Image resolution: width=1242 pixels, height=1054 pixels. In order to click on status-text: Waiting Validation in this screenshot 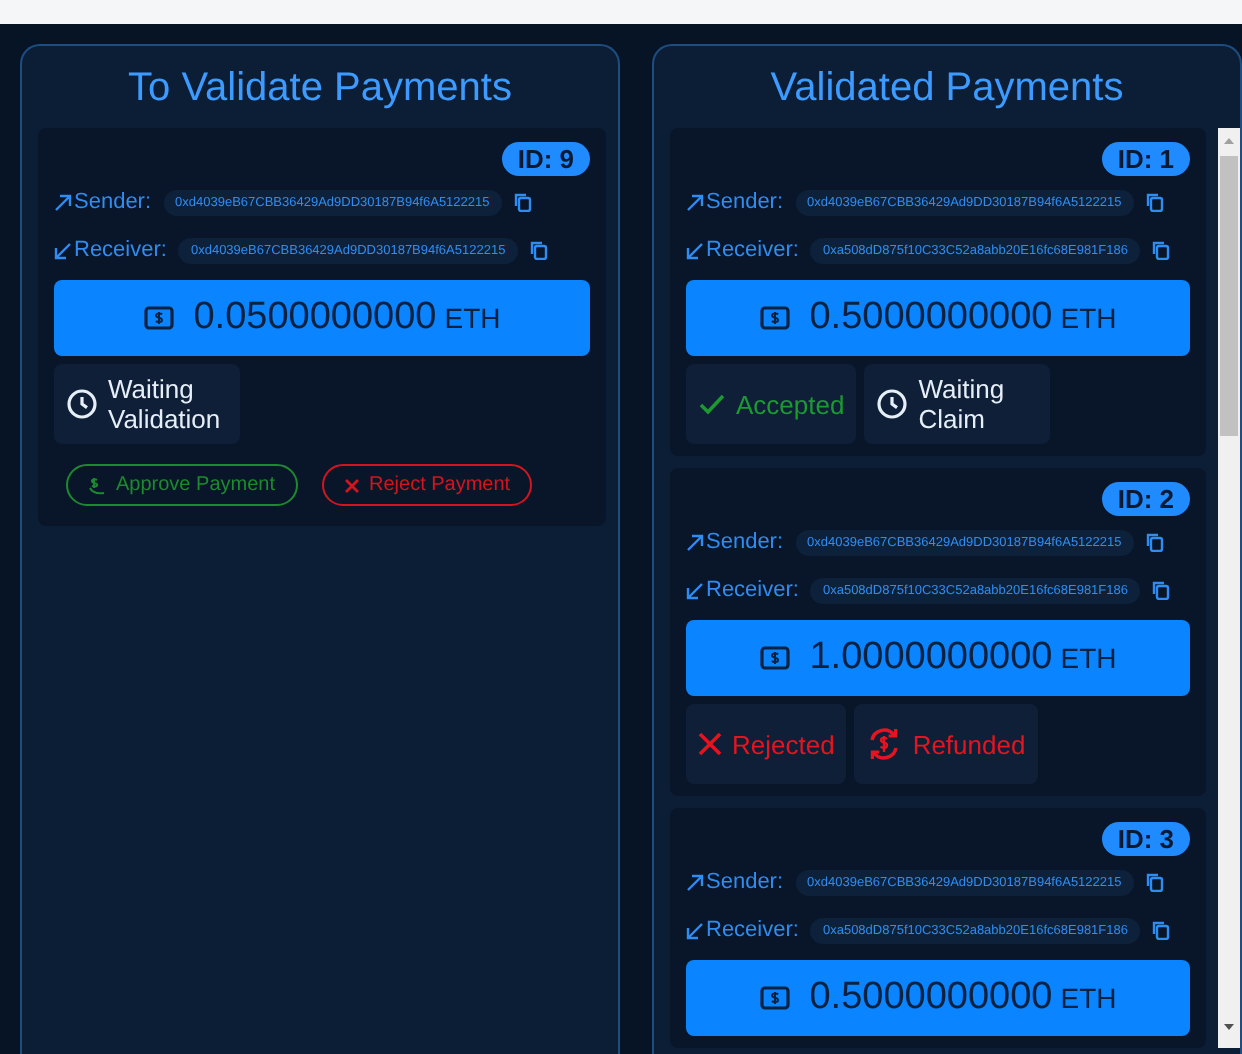, I will do `click(165, 404)`.